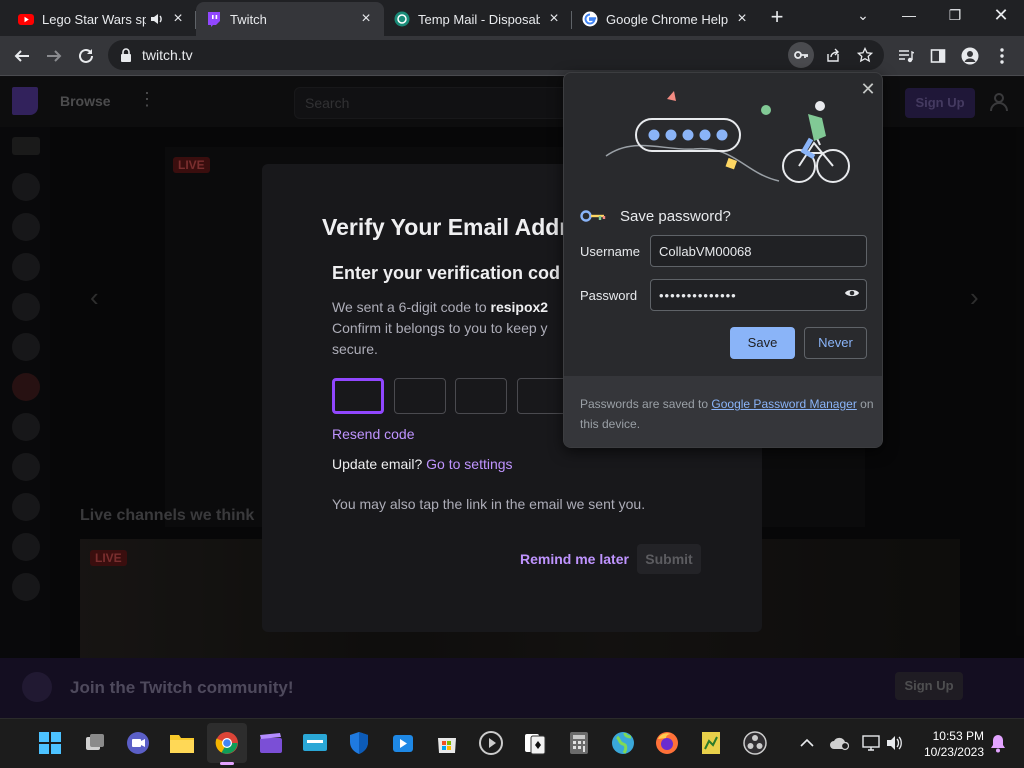 The image size is (1024, 768). I want to click on save-button: Save, so click(762, 343).